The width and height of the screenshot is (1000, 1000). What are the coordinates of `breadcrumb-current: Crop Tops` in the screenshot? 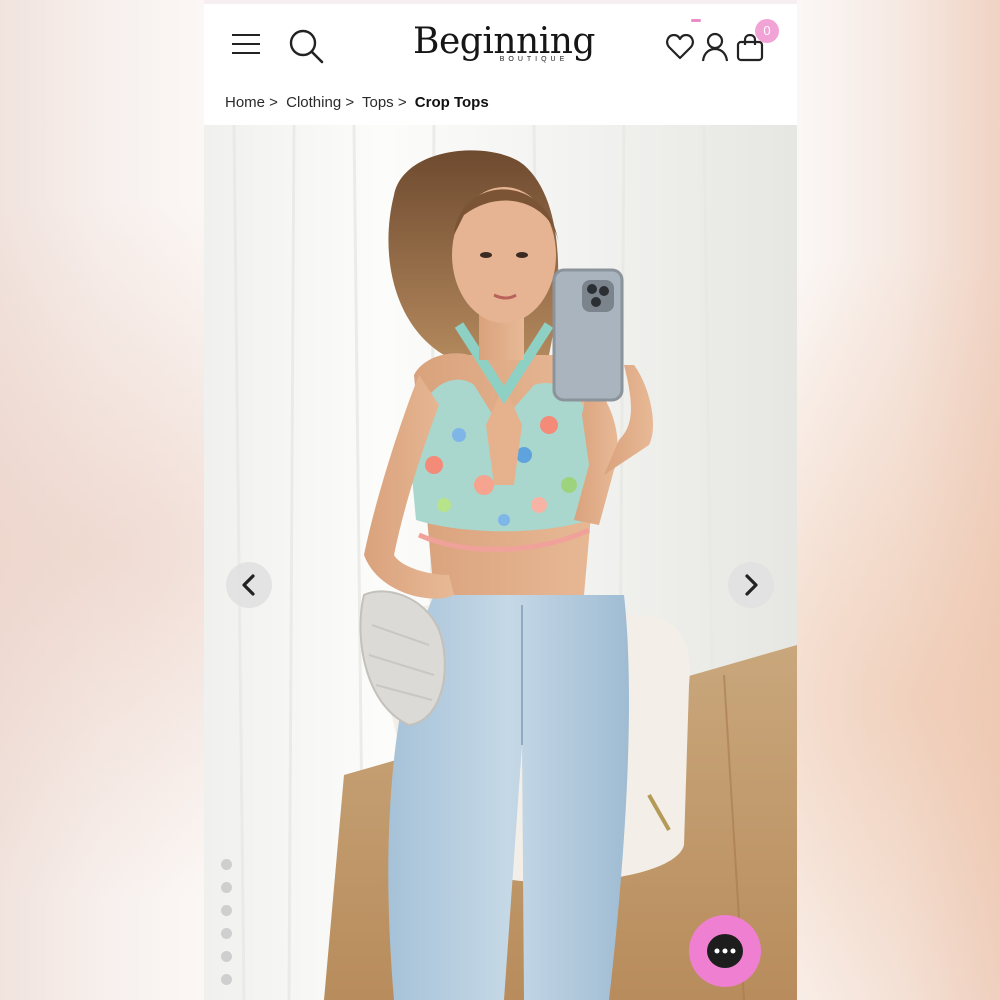 It's located at (451, 102).